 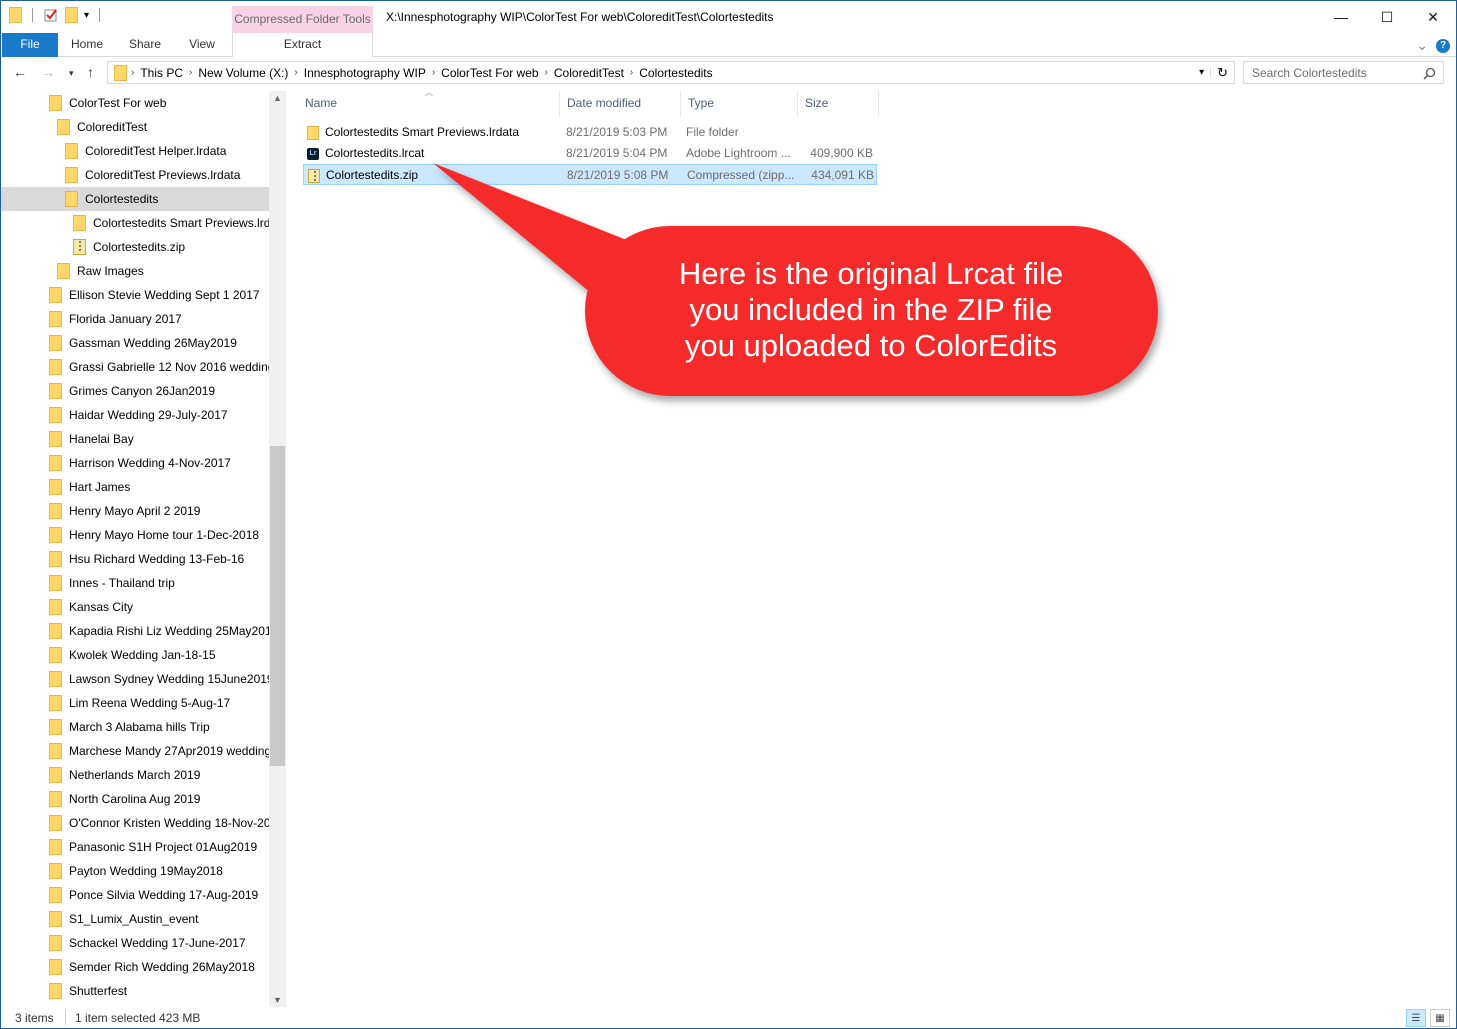 What do you see at coordinates (365, 73) in the screenshot?
I see `breadcrumb-innesphotography-wip: Innesphotography WIP` at bounding box center [365, 73].